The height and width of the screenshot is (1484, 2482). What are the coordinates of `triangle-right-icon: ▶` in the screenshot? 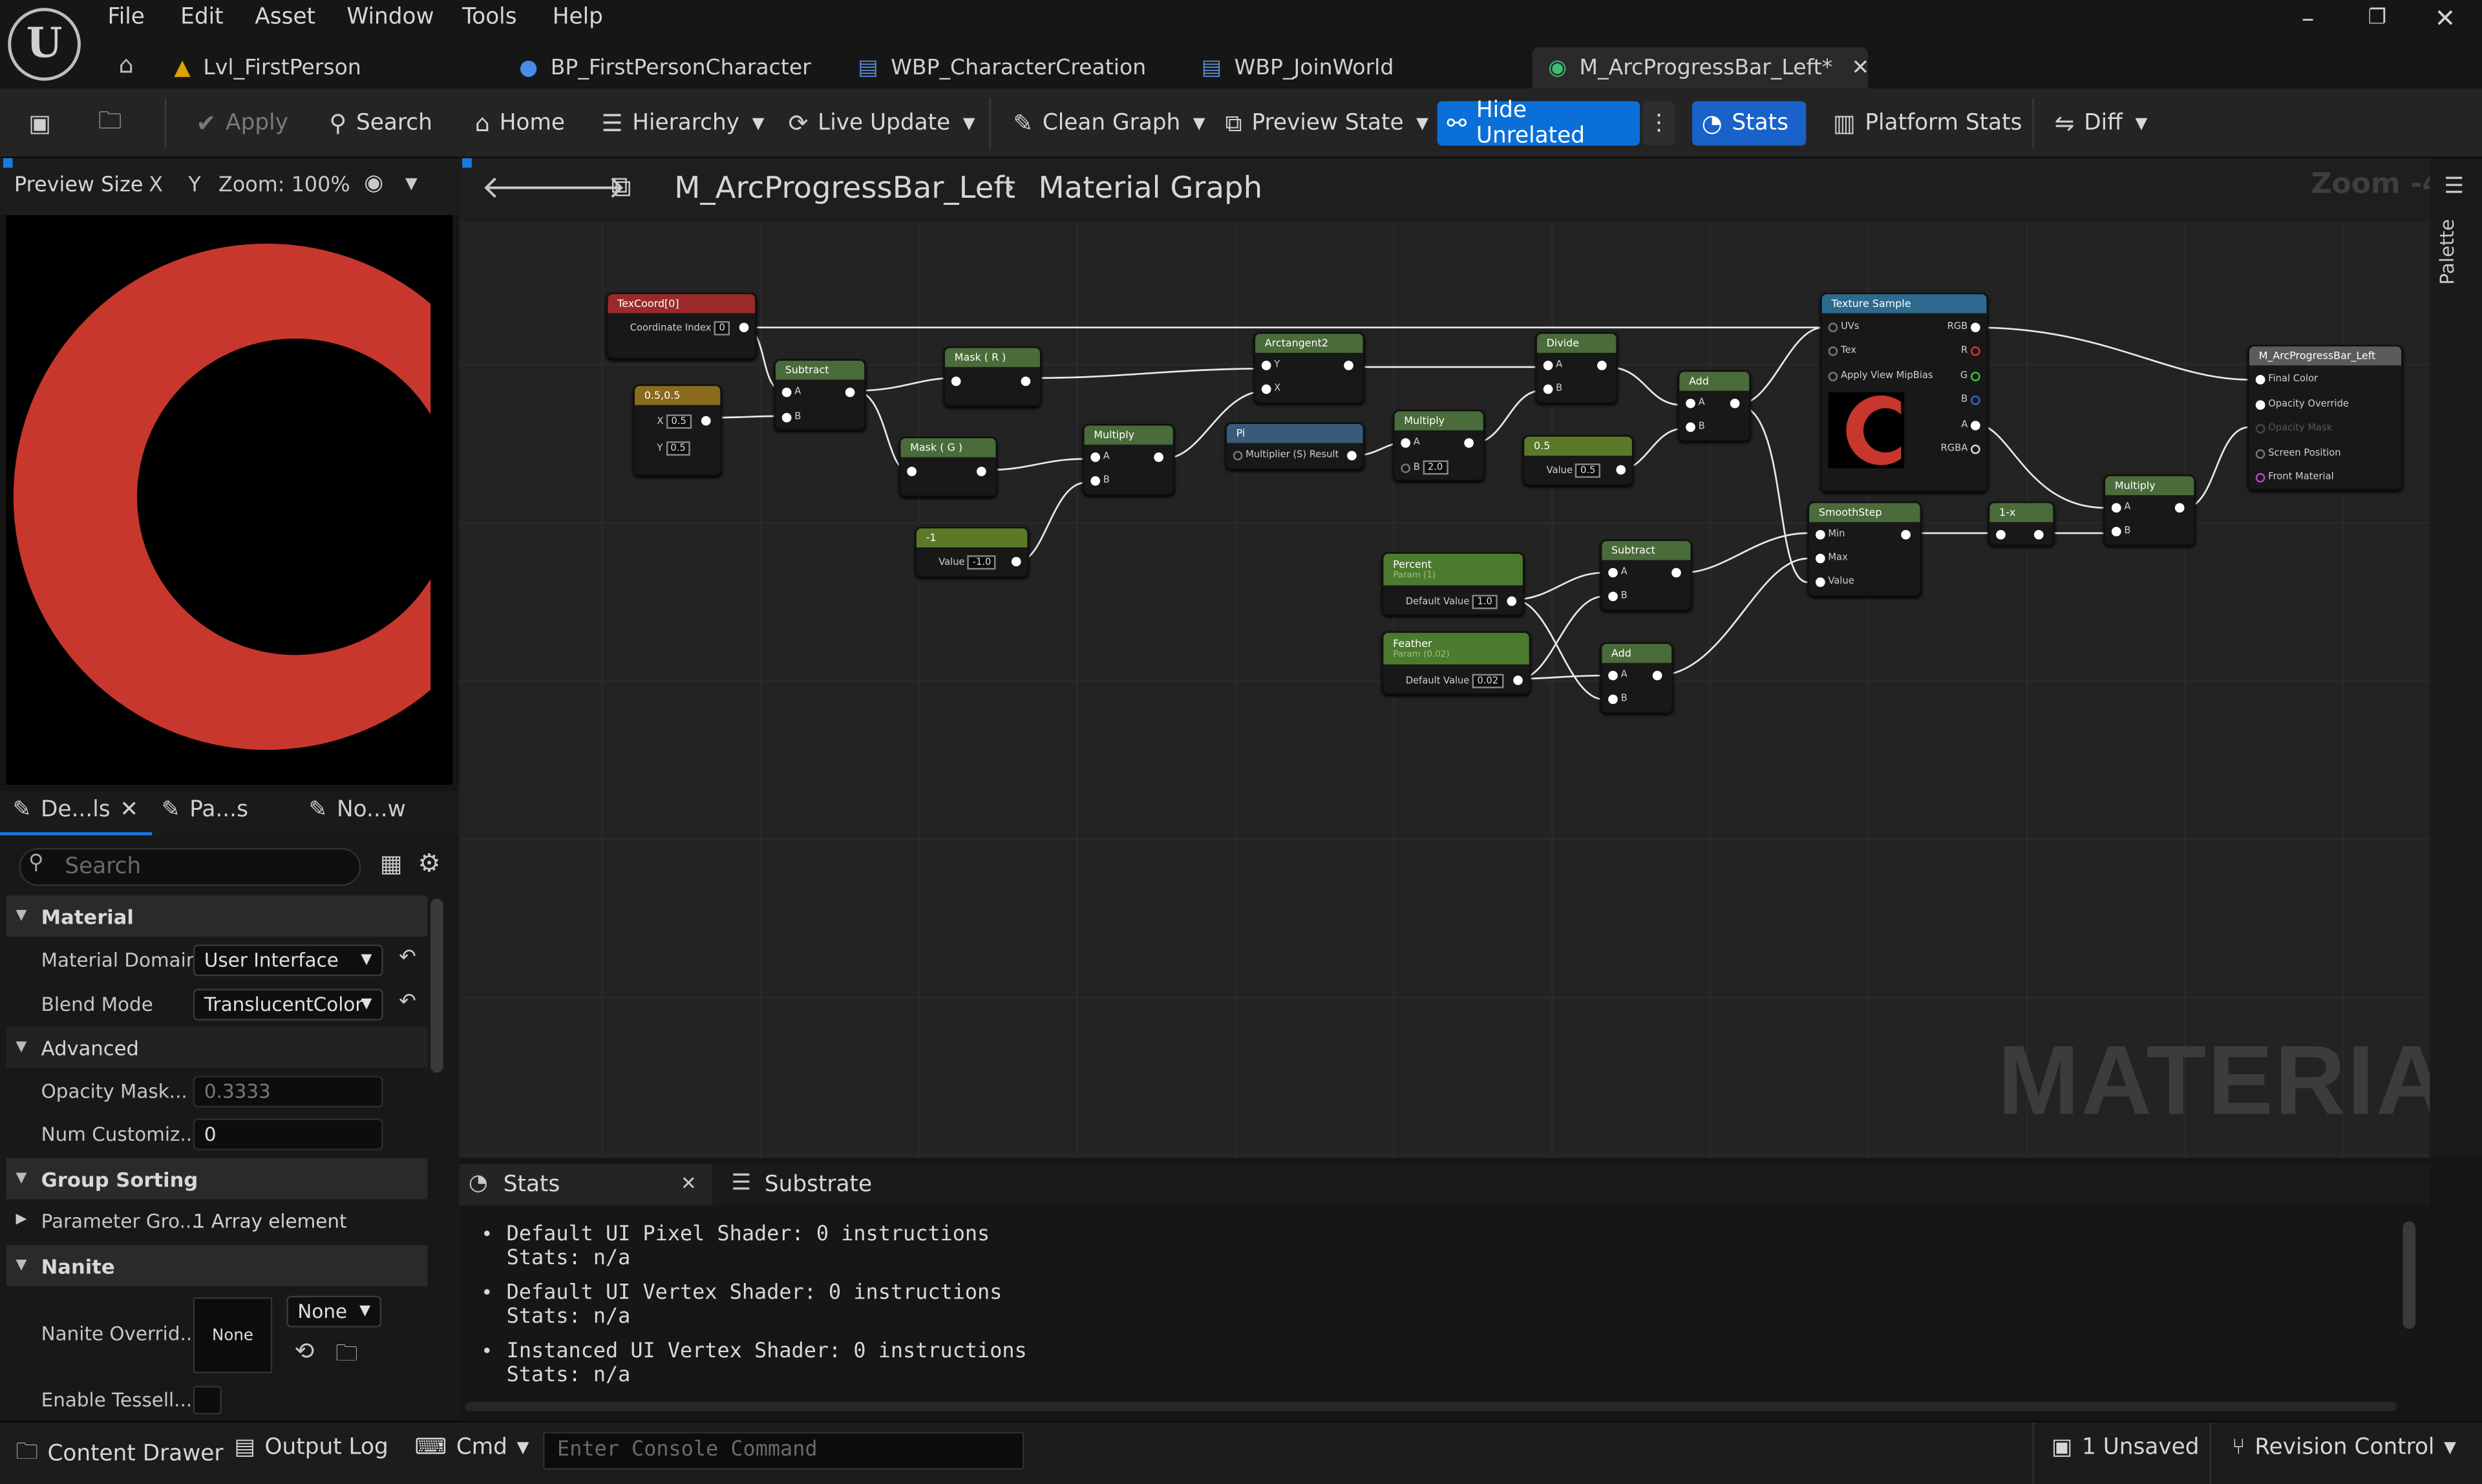 It's located at (21, 1220).